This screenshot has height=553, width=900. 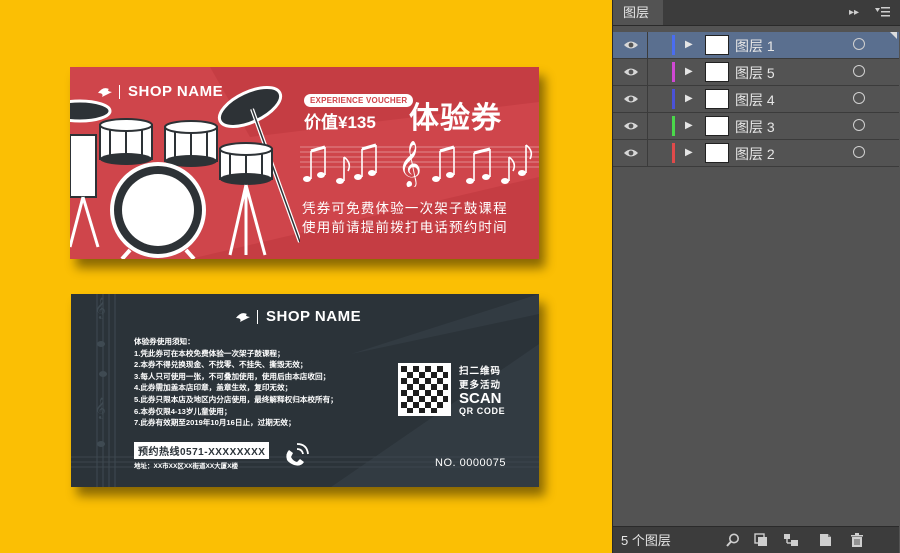 I want to click on side-notes-decoration: 𝄞 𝄞, so click(x=105, y=390).